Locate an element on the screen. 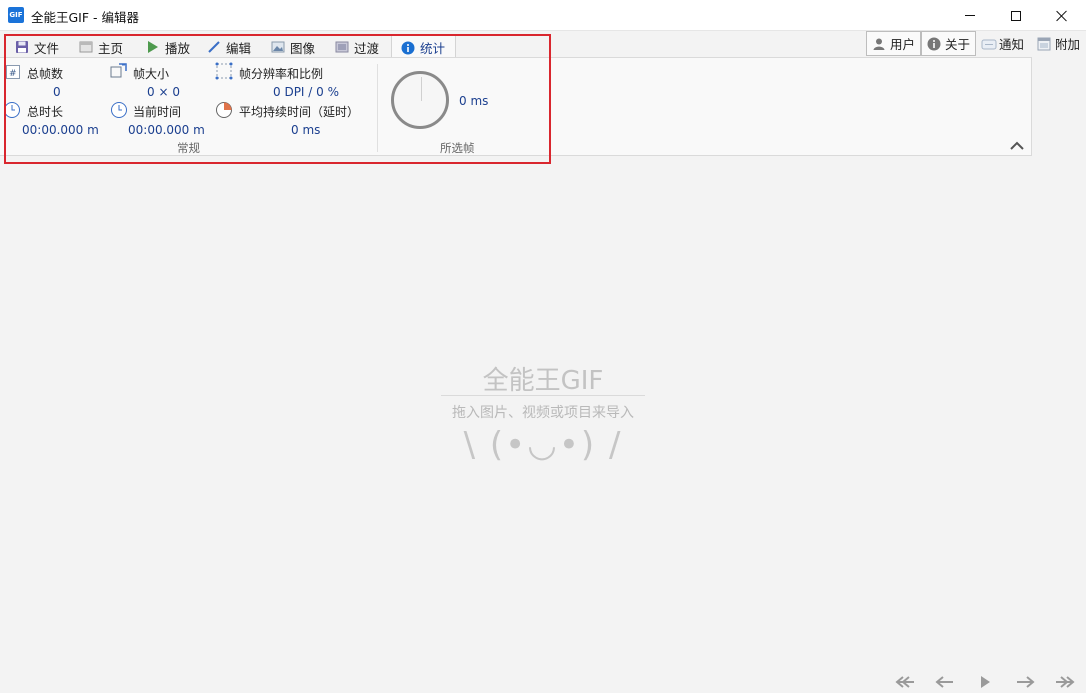 Image resolution: width=1086 pixels, height=693 pixels. minimize-button is located at coordinates (970, 15).